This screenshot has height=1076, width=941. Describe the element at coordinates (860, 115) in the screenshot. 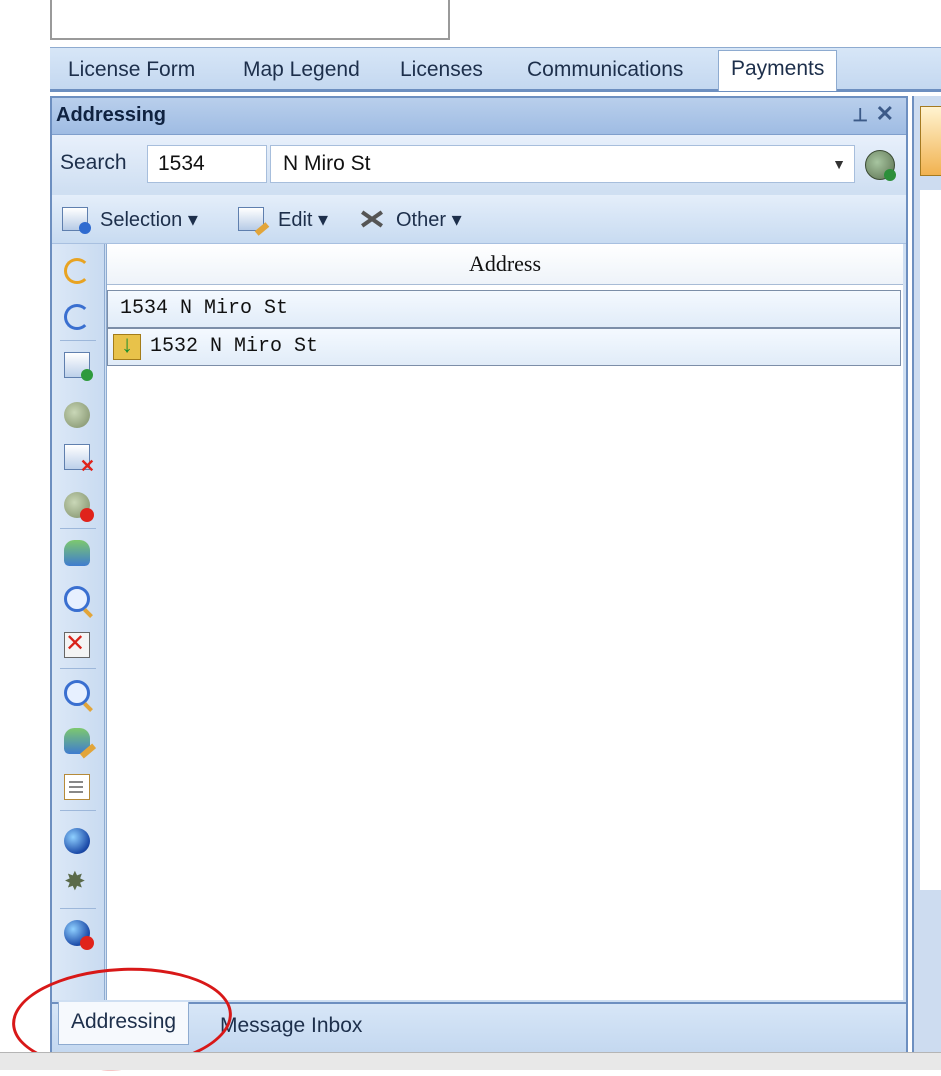

I see `pin-icon: ⊥` at that location.